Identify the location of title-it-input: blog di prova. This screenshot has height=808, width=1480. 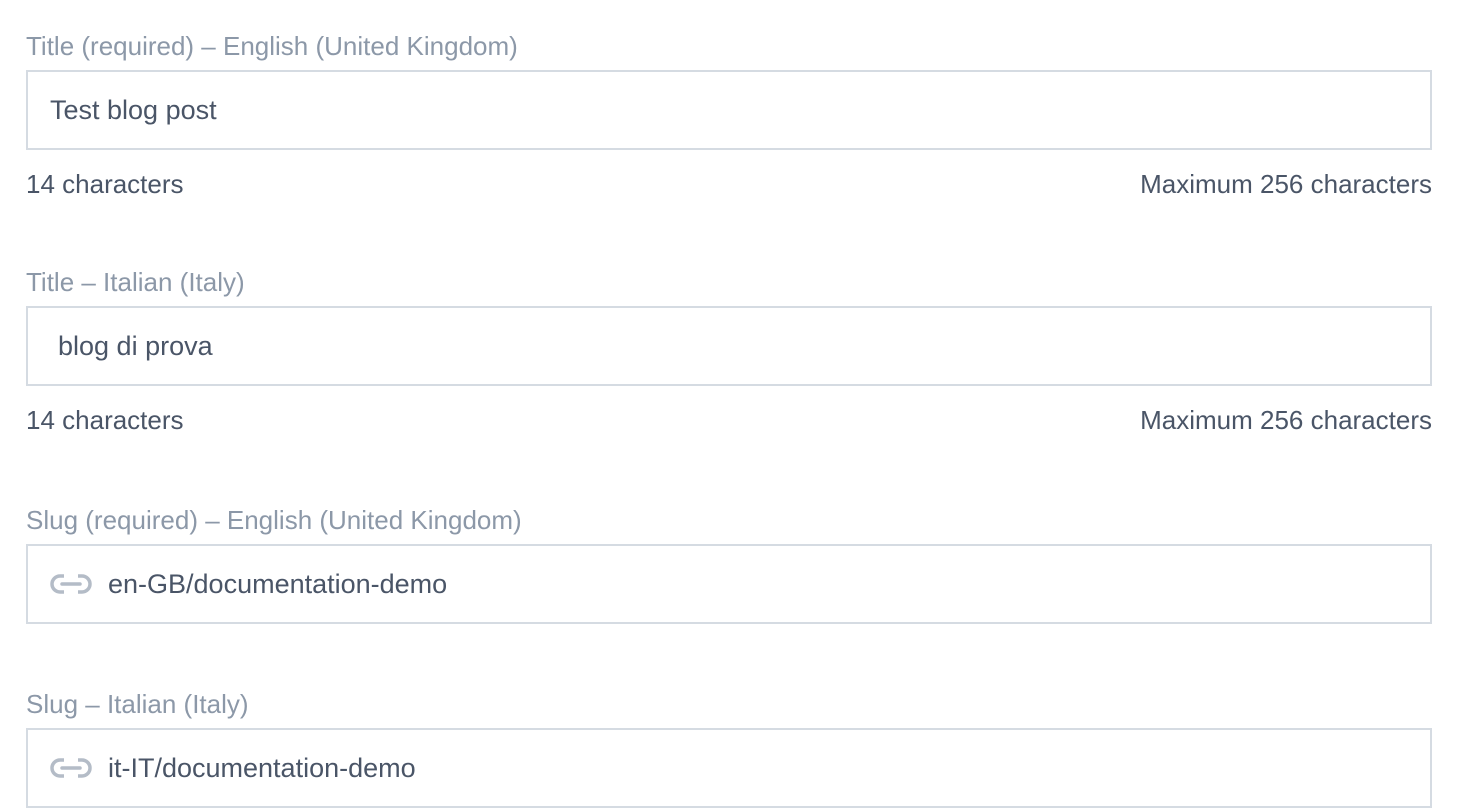
(729, 346).